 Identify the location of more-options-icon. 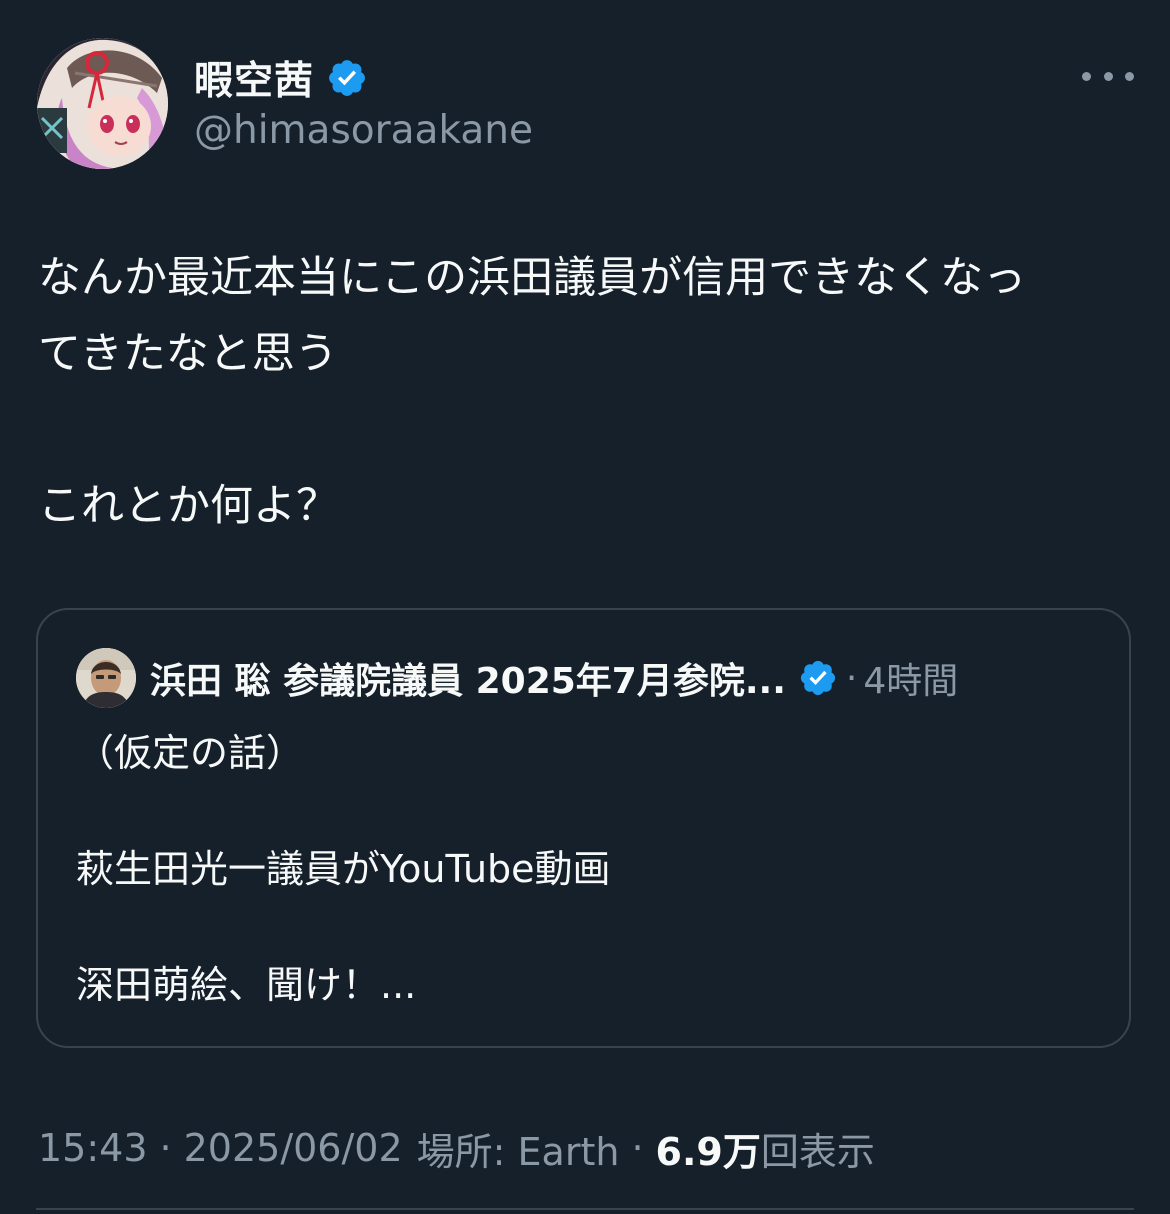
(1108, 76).